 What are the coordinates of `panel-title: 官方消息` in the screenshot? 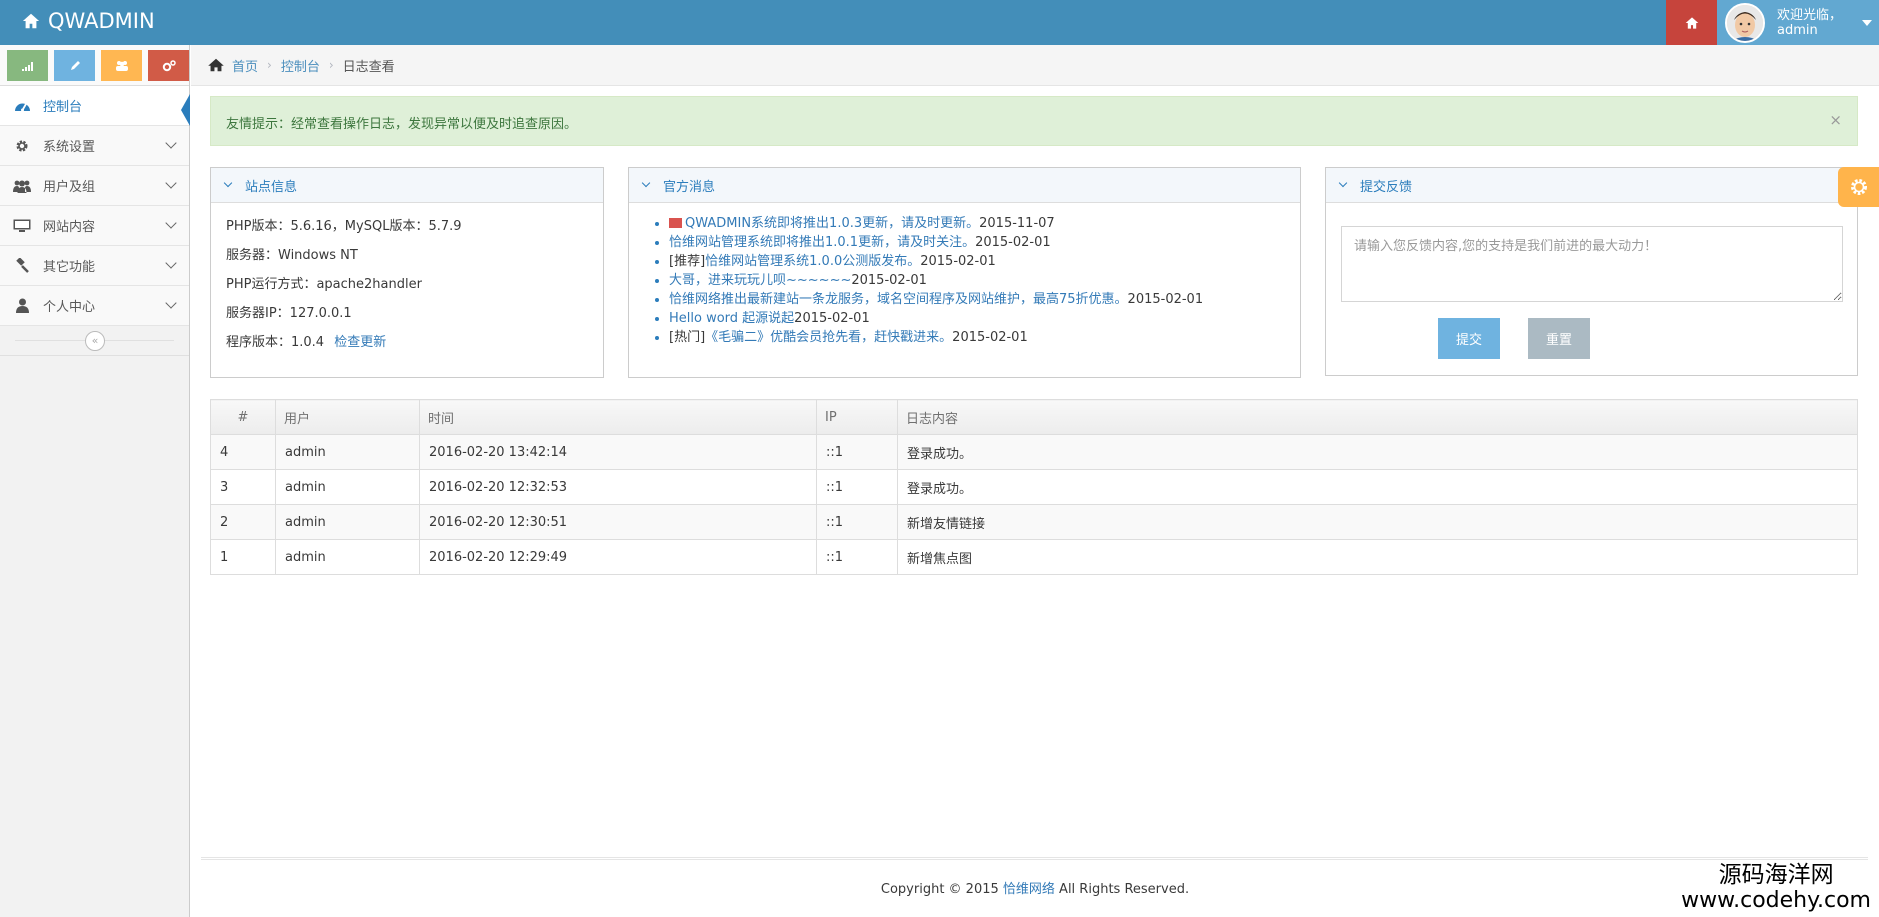 It's located at (689, 187).